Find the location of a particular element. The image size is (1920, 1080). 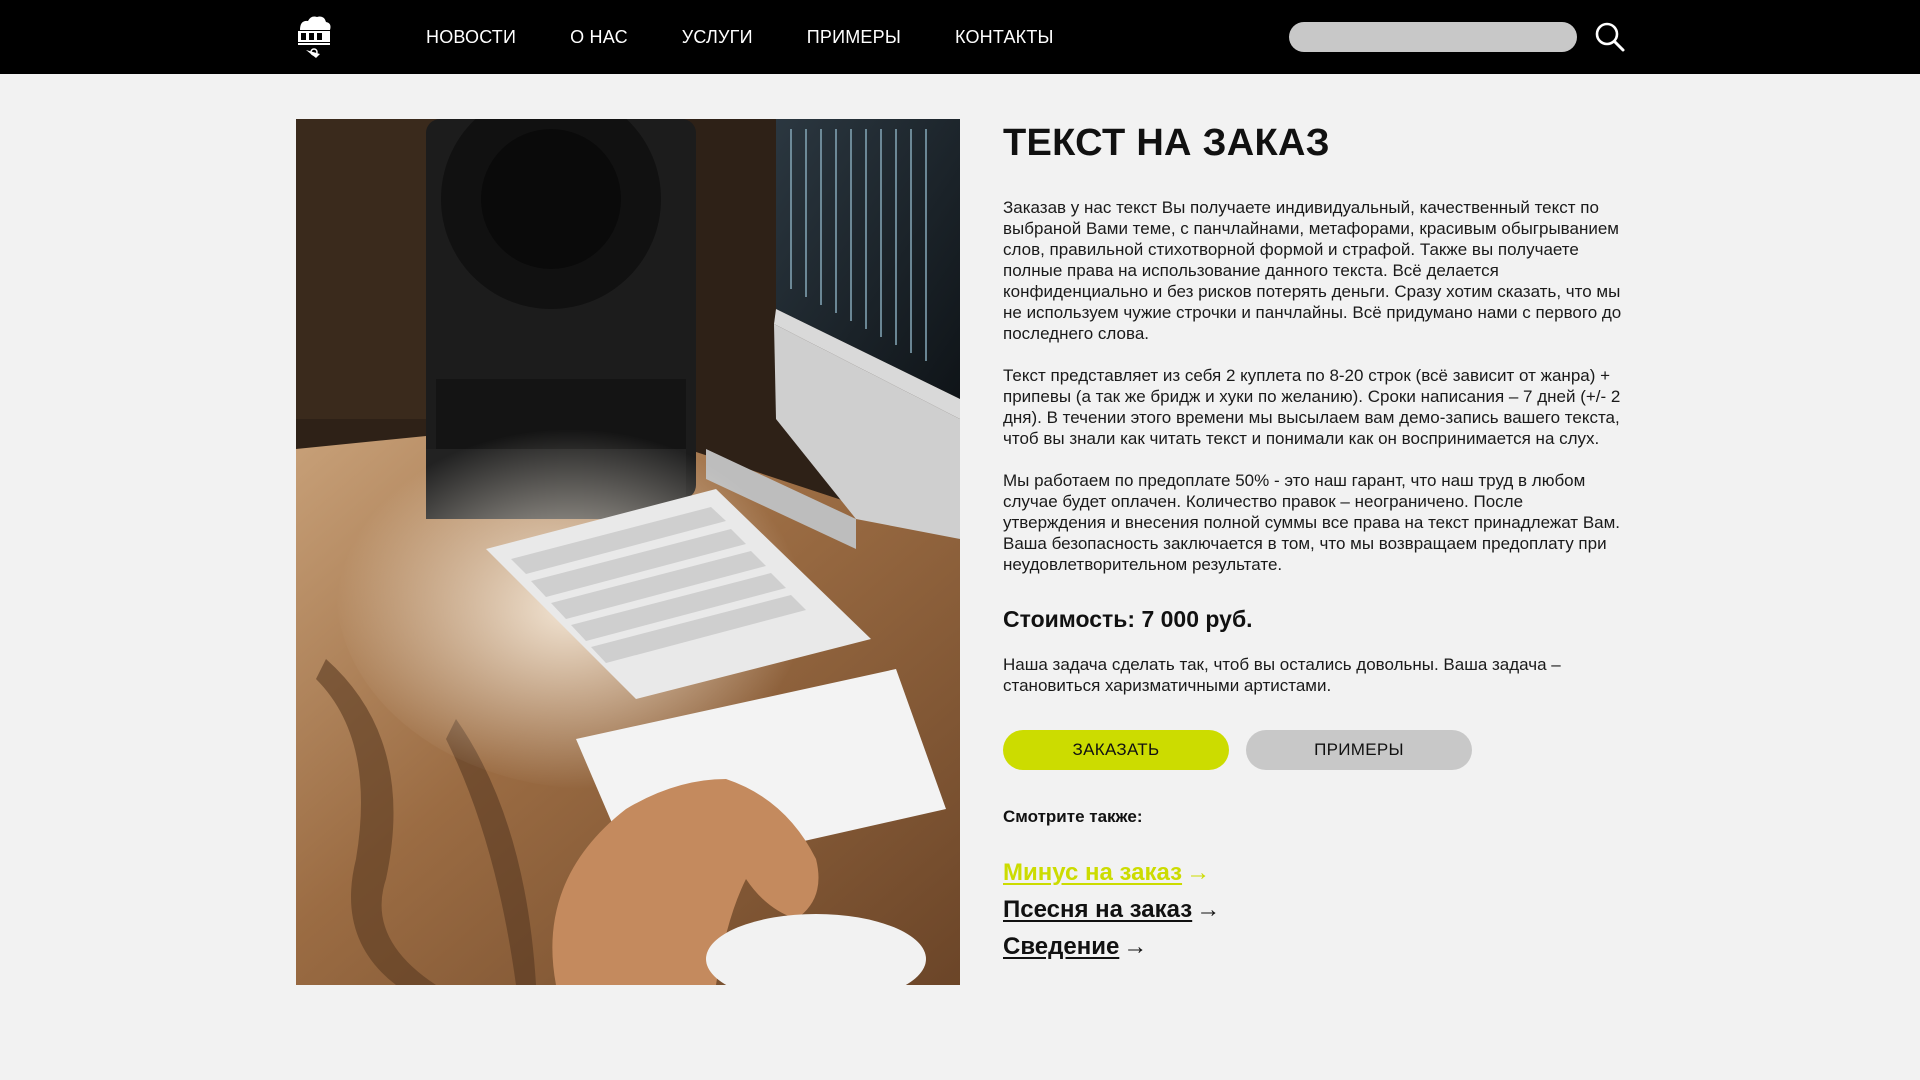

order-button: ЗАКАЗАТЬ is located at coordinates (1116, 750).